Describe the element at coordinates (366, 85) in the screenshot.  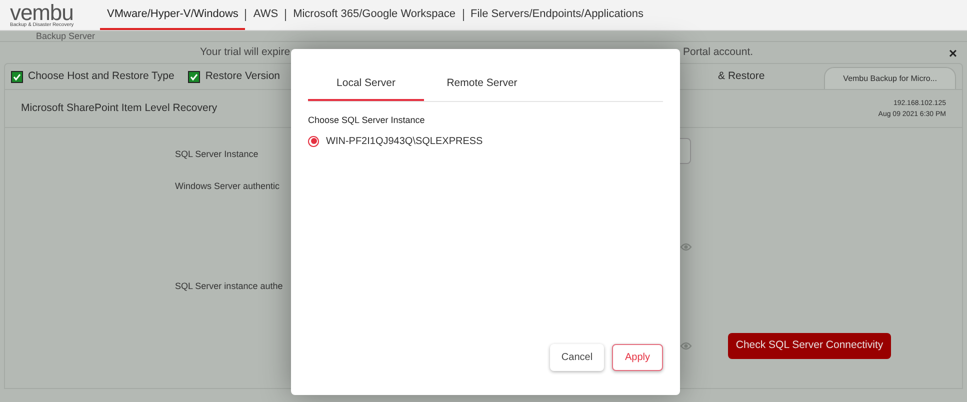
I see `dialog-tab: Local Server` at that location.